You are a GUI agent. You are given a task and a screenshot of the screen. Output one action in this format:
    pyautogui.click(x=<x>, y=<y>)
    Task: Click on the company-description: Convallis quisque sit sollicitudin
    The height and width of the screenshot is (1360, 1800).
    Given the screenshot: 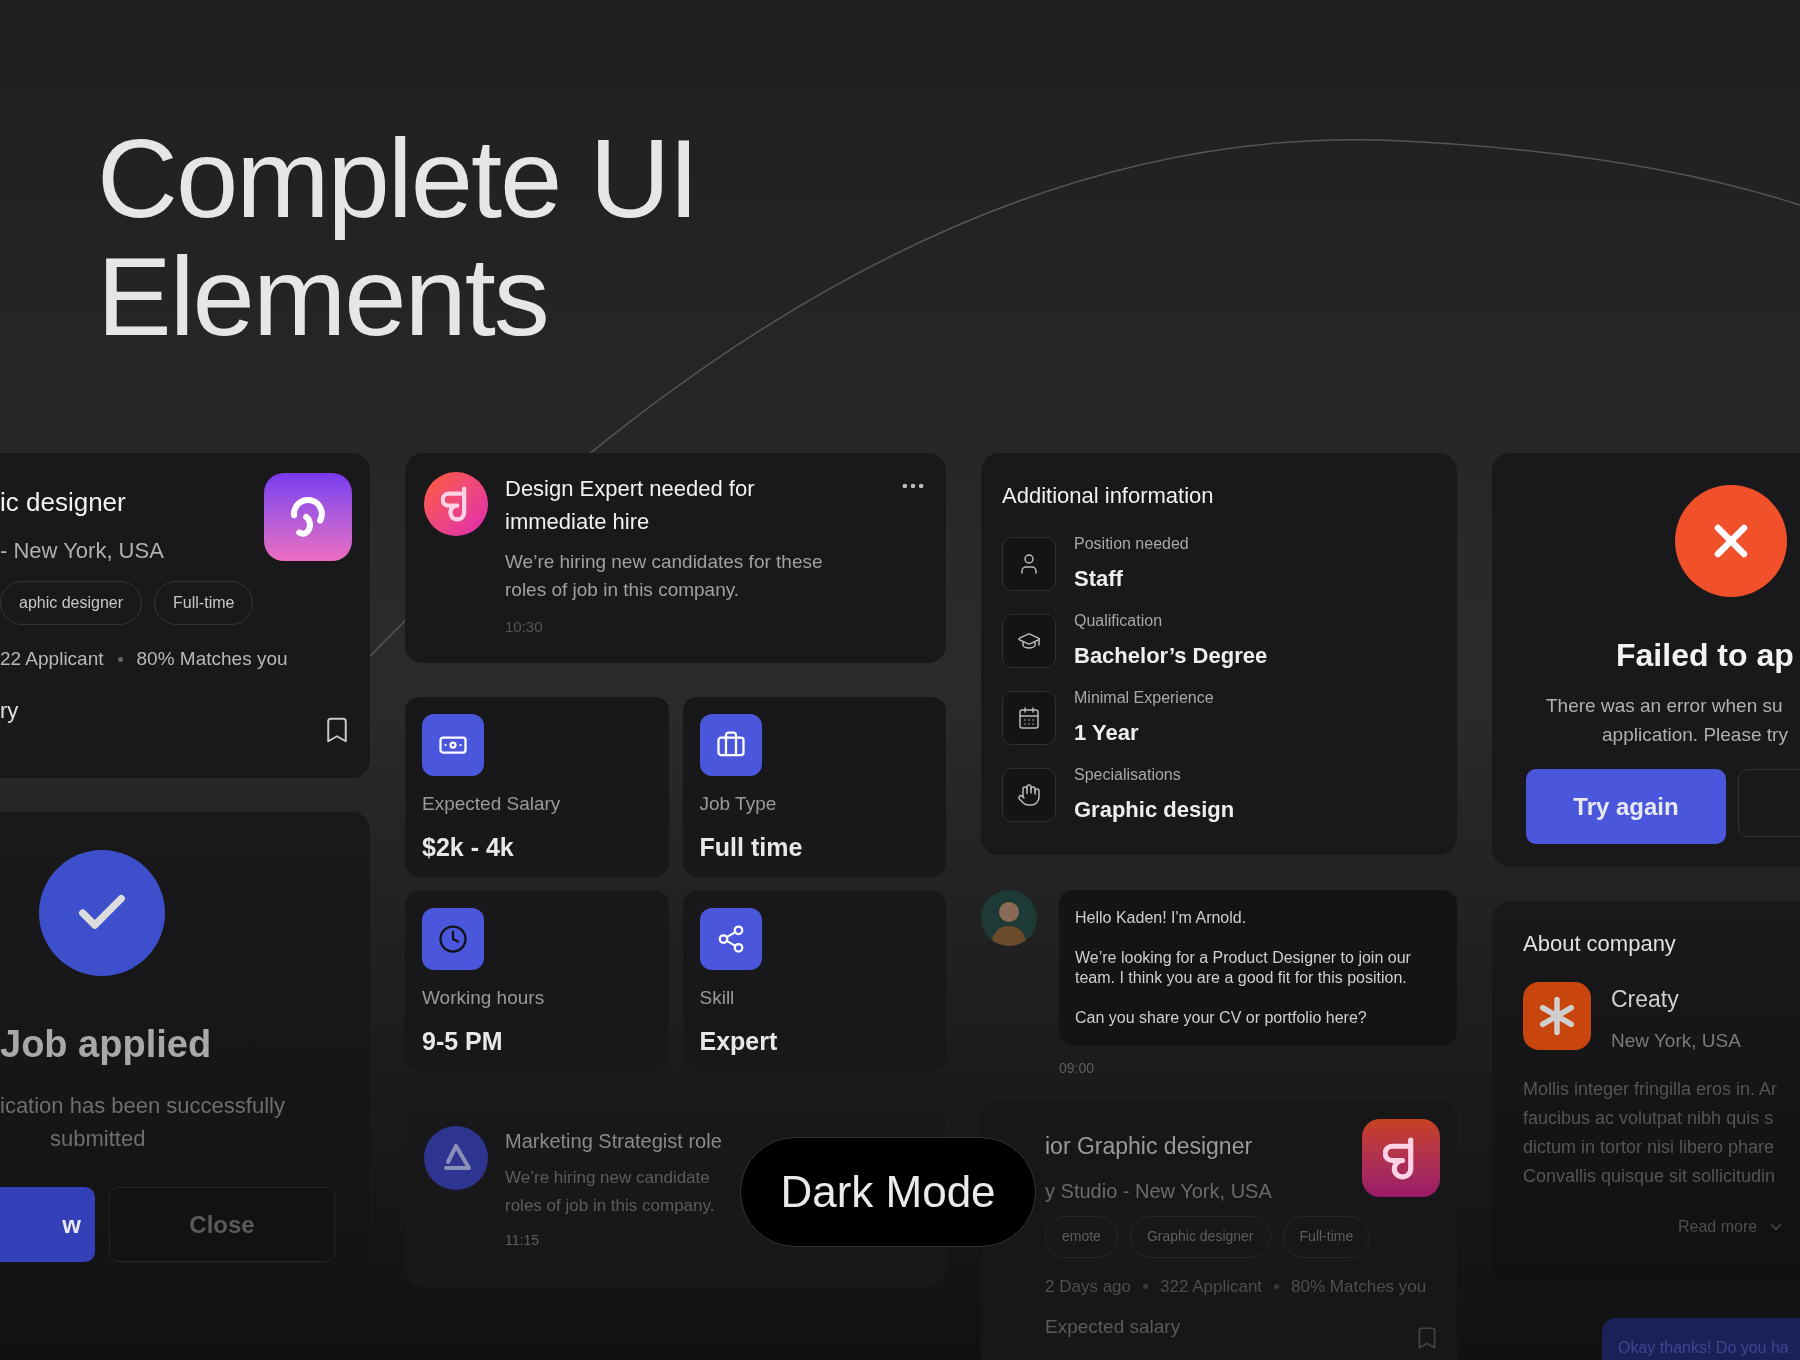 What is the action you would take?
    pyautogui.click(x=1650, y=1176)
    